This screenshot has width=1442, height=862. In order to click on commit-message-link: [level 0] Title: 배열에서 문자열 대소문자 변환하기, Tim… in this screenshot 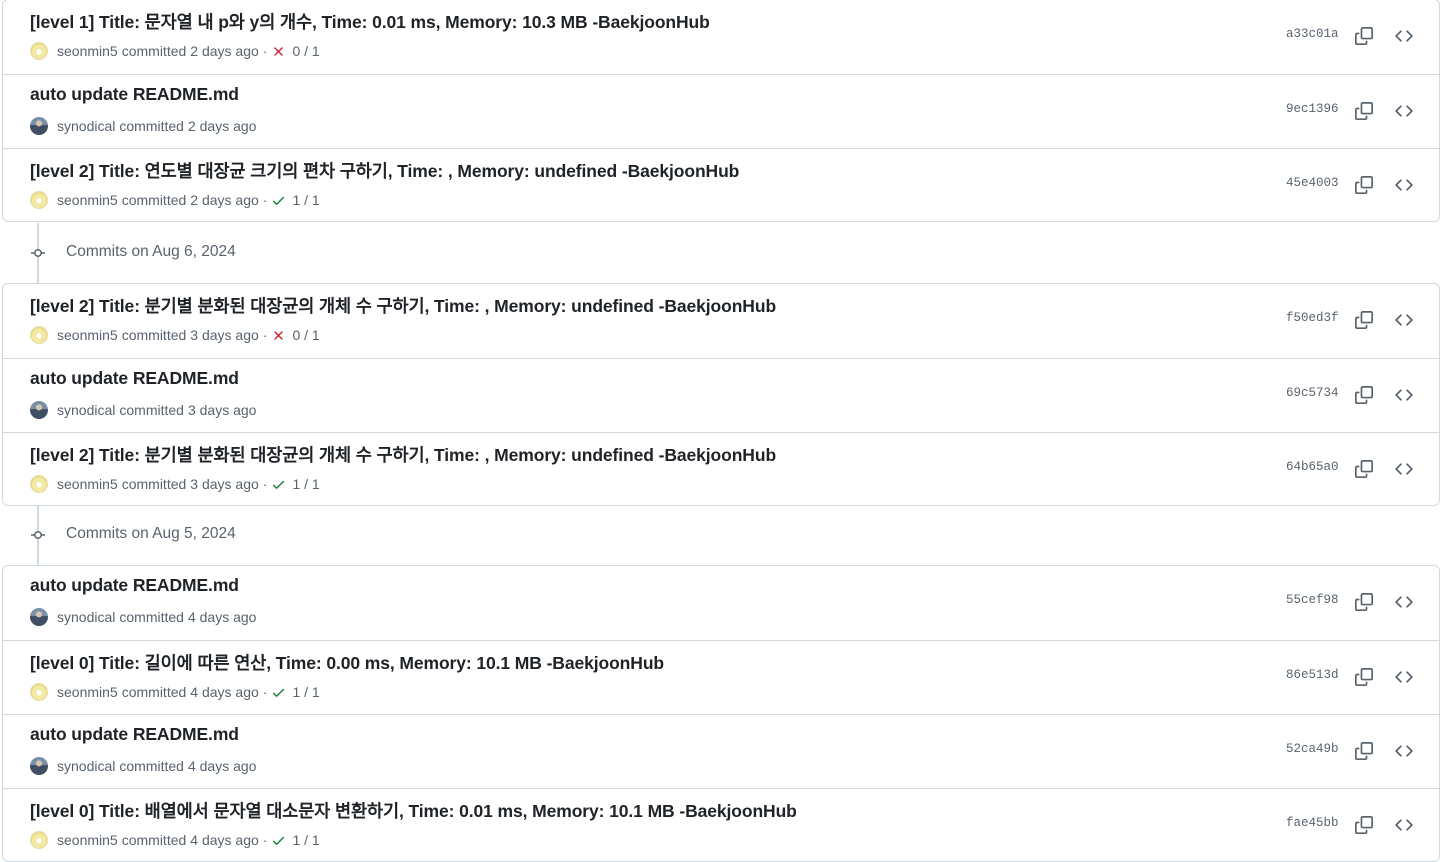, I will do `click(413, 810)`.